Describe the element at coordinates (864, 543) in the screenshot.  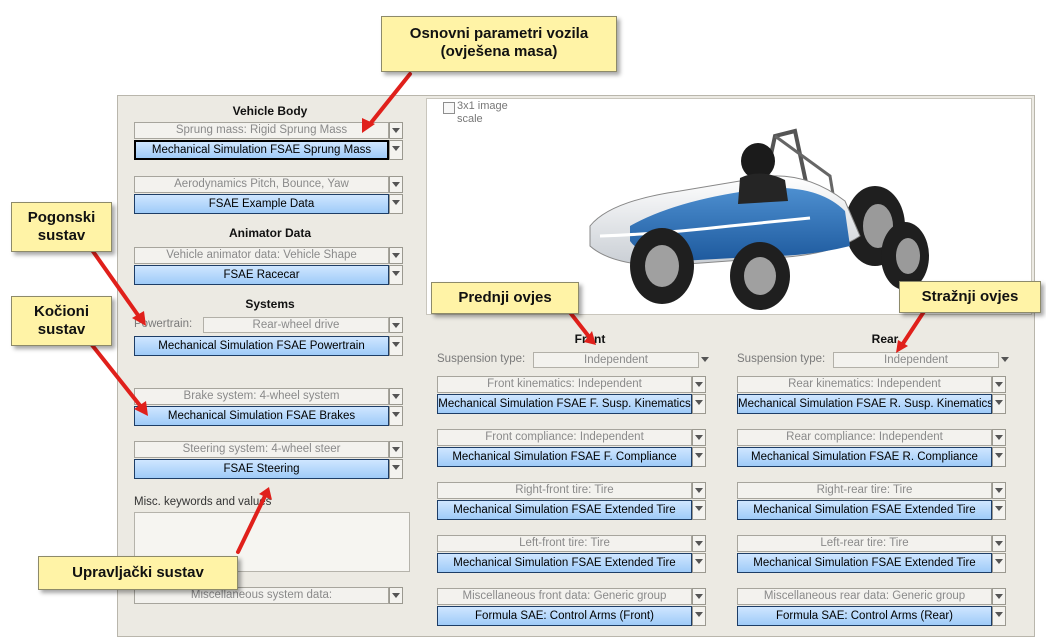
I see `left-rear-tire-category: Left-rear tire: Tire` at that location.